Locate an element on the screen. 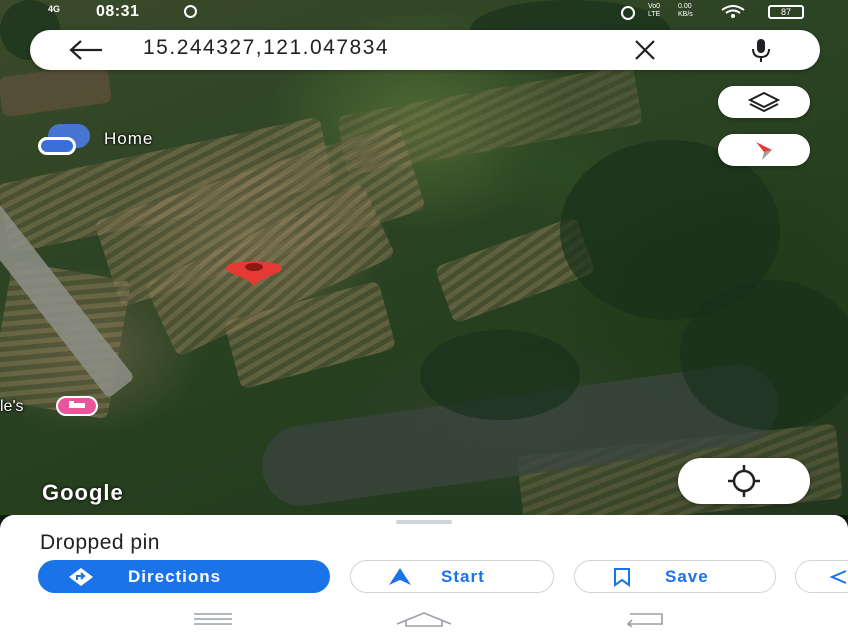 This screenshot has height=634, width=848. home-nav-icon is located at coordinates (424, 619).